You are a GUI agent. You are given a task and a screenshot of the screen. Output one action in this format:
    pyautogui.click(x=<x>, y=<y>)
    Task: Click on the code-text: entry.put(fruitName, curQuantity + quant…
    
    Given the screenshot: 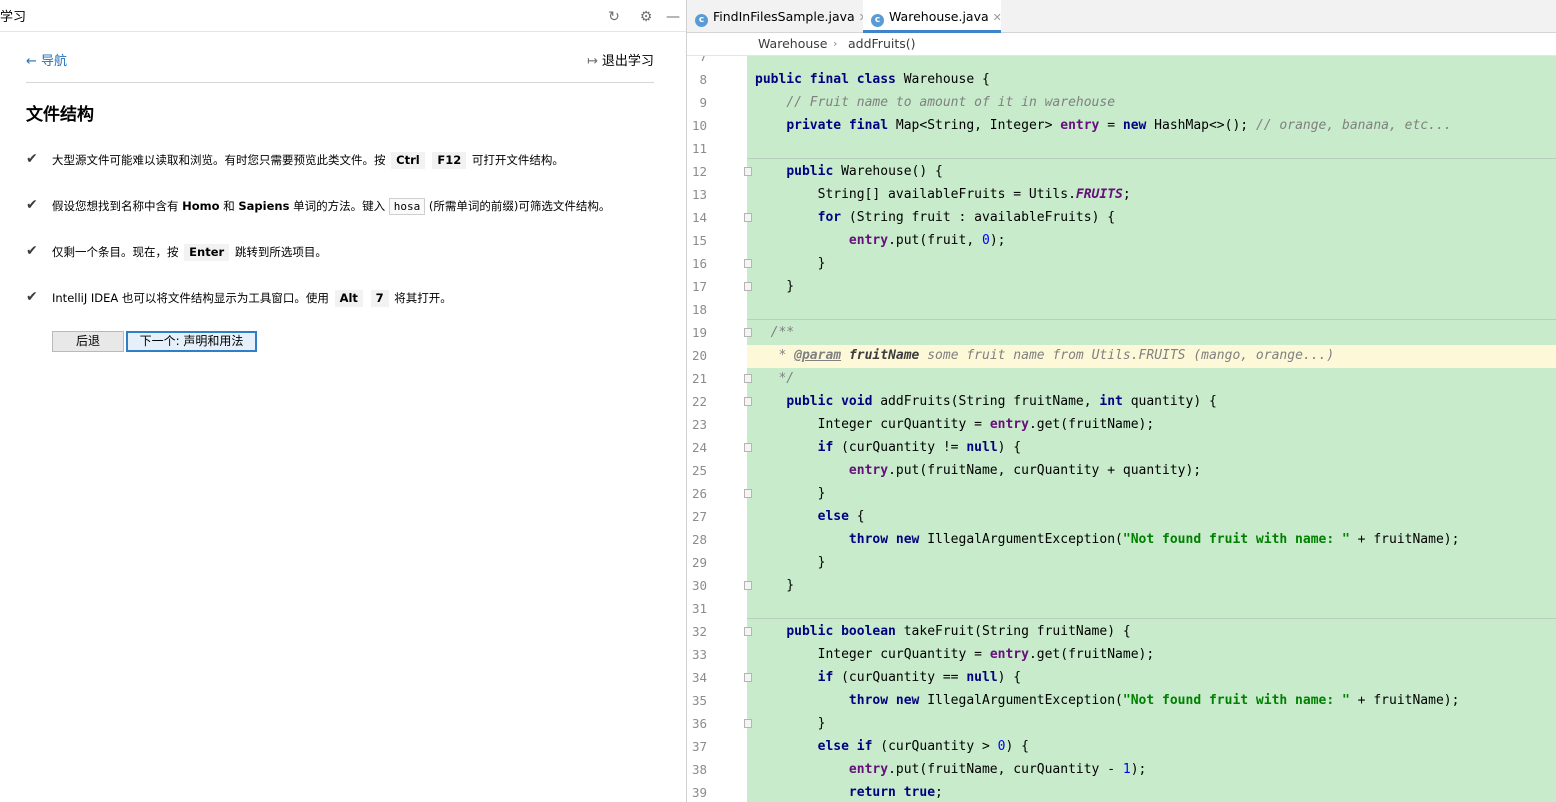 What is the action you would take?
    pyautogui.click(x=1025, y=470)
    